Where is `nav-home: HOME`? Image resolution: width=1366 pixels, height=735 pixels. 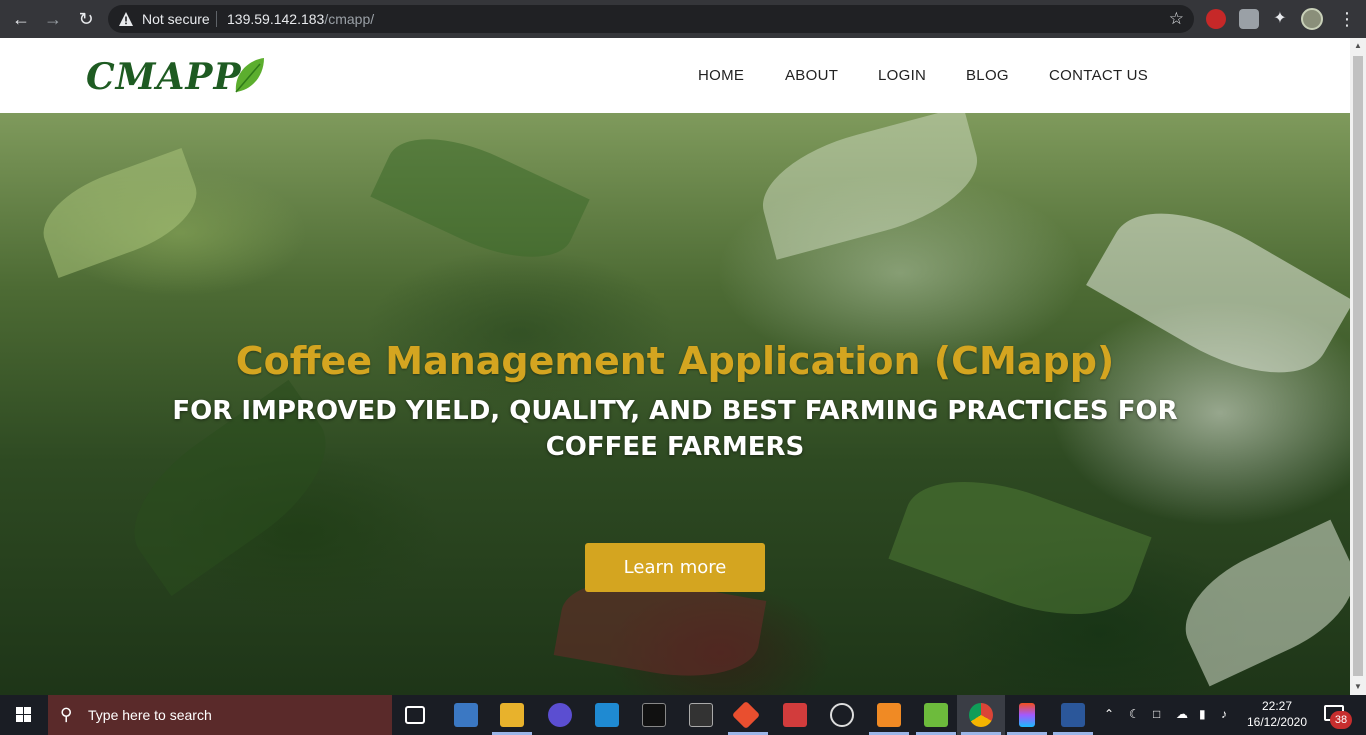 nav-home: HOME is located at coordinates (721, 75).